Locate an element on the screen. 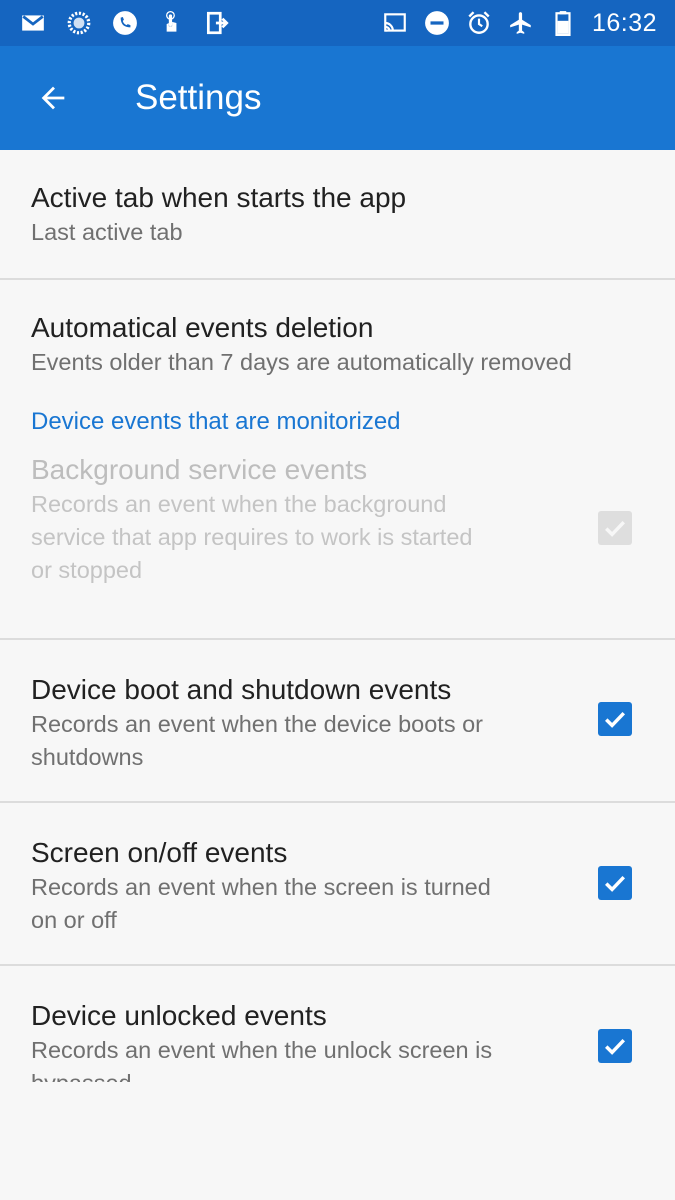  summary-line: on or off is located at coordinates (74, 920).